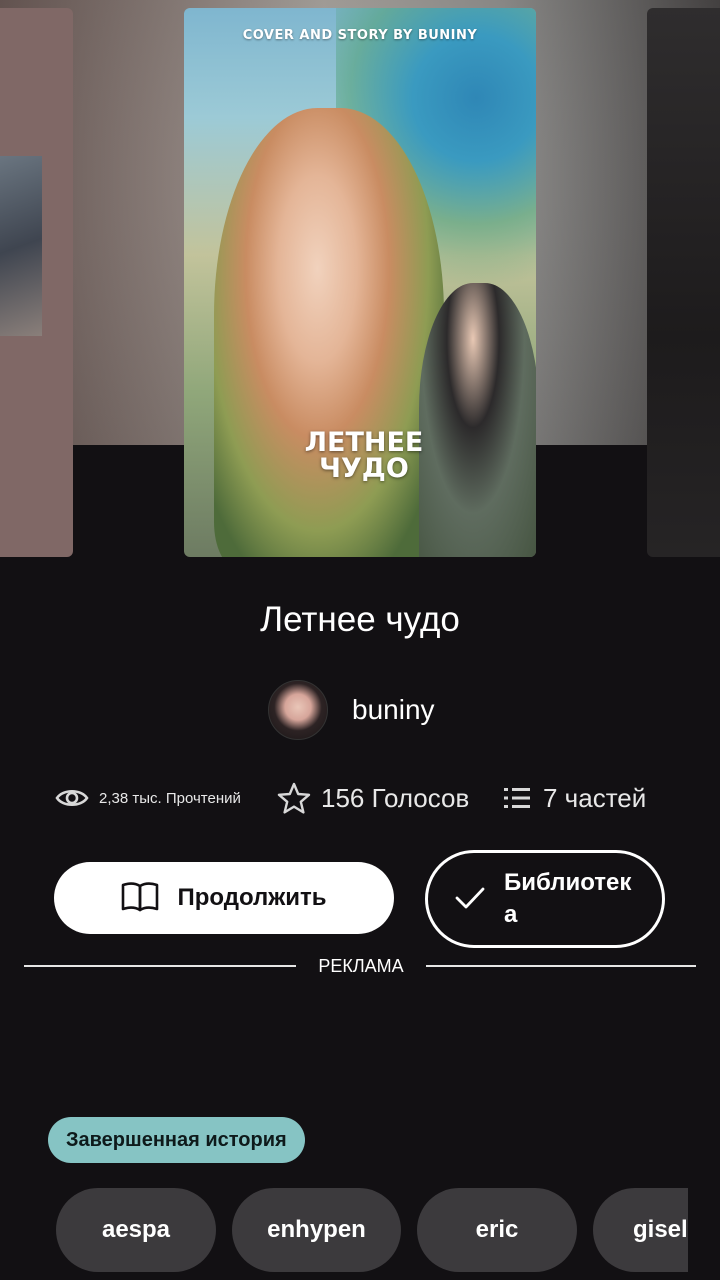  Describe the element at coordinates (170, 798) in the screenshot. I see `reads-count: 2,38 тыс. Прочтений` at that location.